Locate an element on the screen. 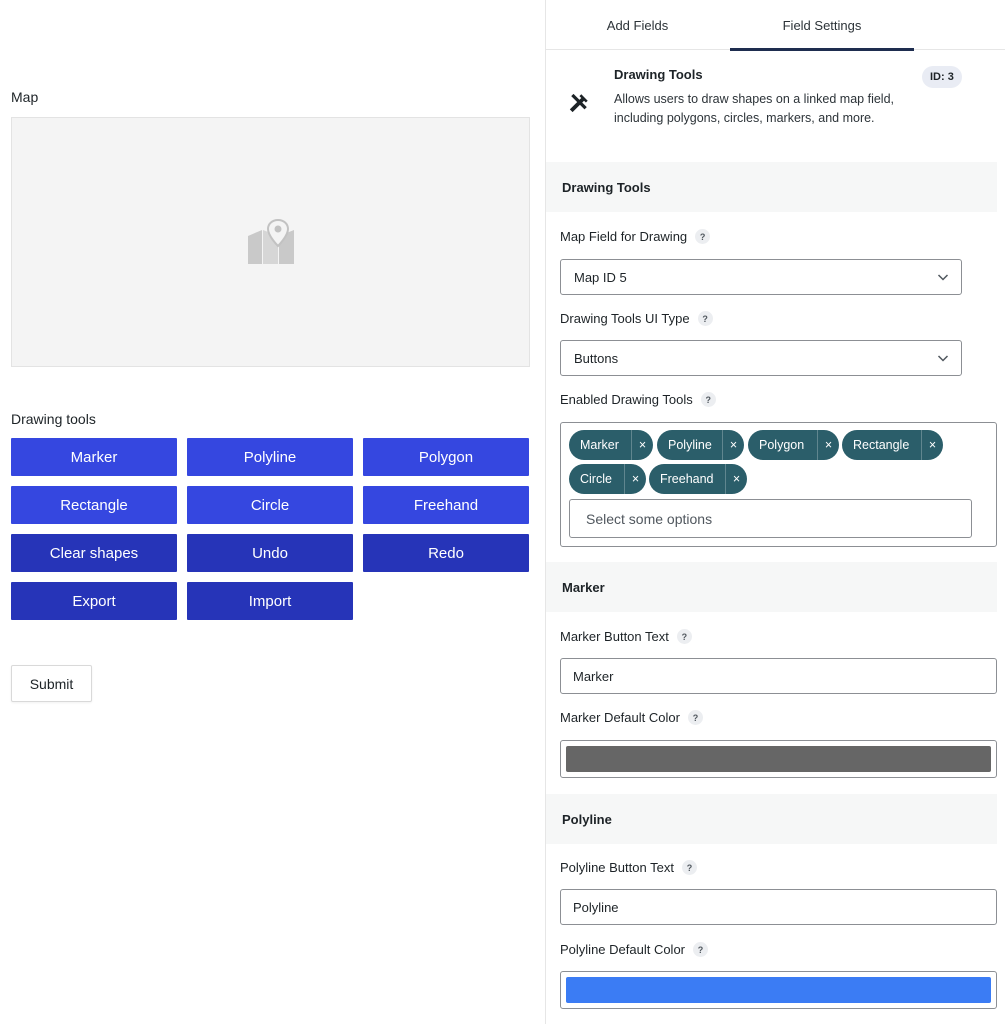 The image size is (1005, 1024). polyline-default-color-label-text: Polyline Default Color is located at coordinates (623, 949).